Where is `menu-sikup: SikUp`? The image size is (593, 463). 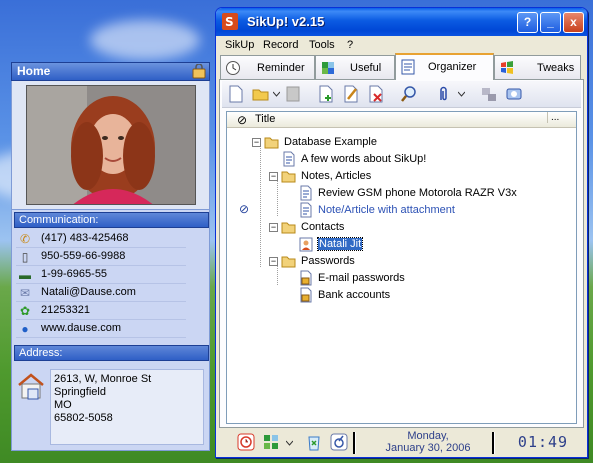
menu-sikup: SikUp is located at coordinates (239, 45).